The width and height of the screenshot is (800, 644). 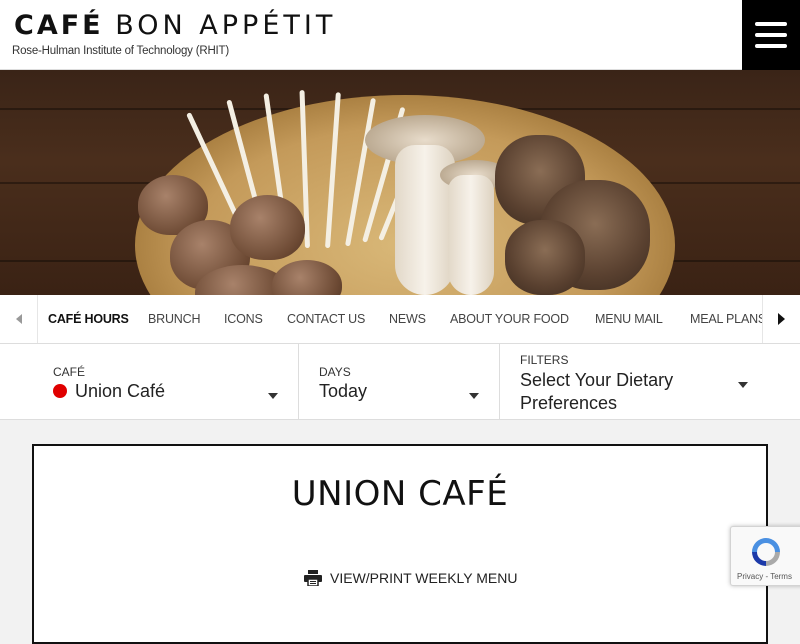 I want to click on cafe-select: Café Union Café, so click(x=149, y=381).